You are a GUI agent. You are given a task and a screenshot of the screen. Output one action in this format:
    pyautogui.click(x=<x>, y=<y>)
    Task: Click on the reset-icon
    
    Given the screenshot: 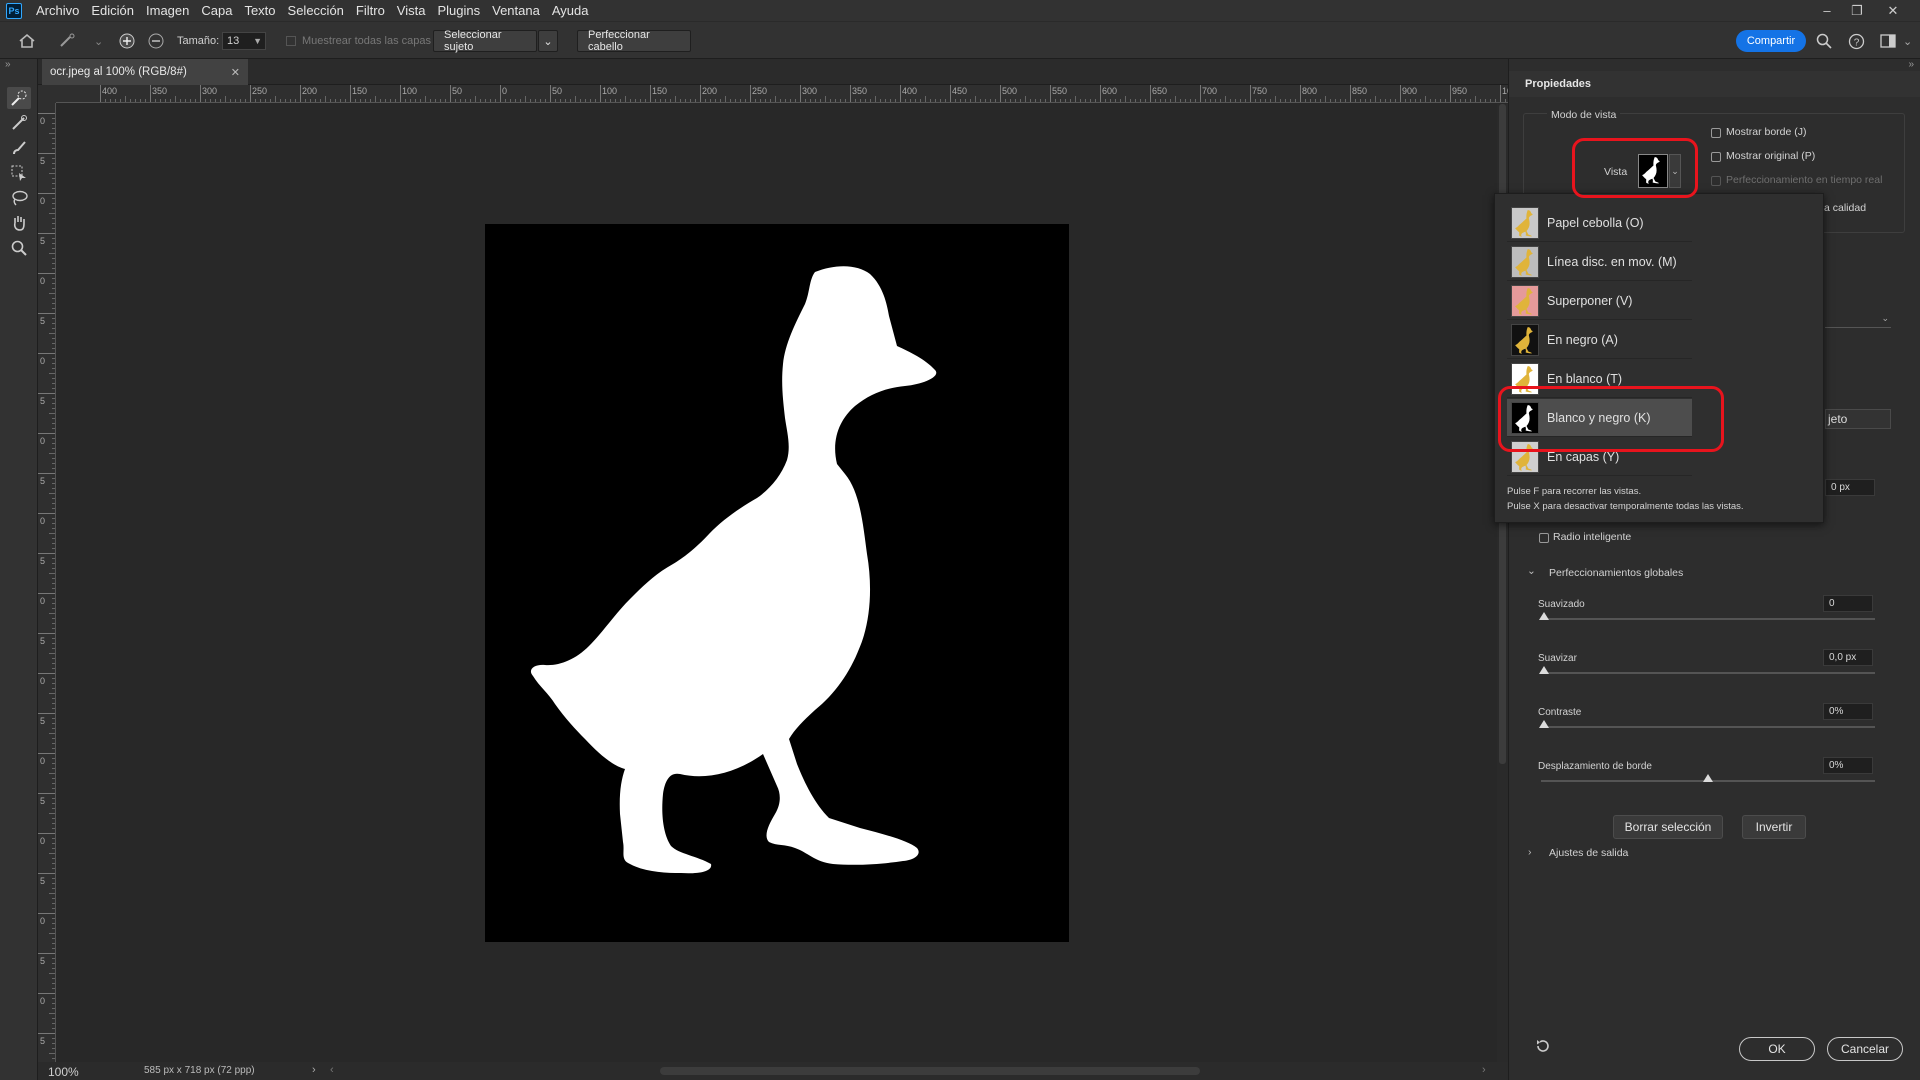 What is the action you would take?
    pyautogui.click(x=1543, y=1048)
    